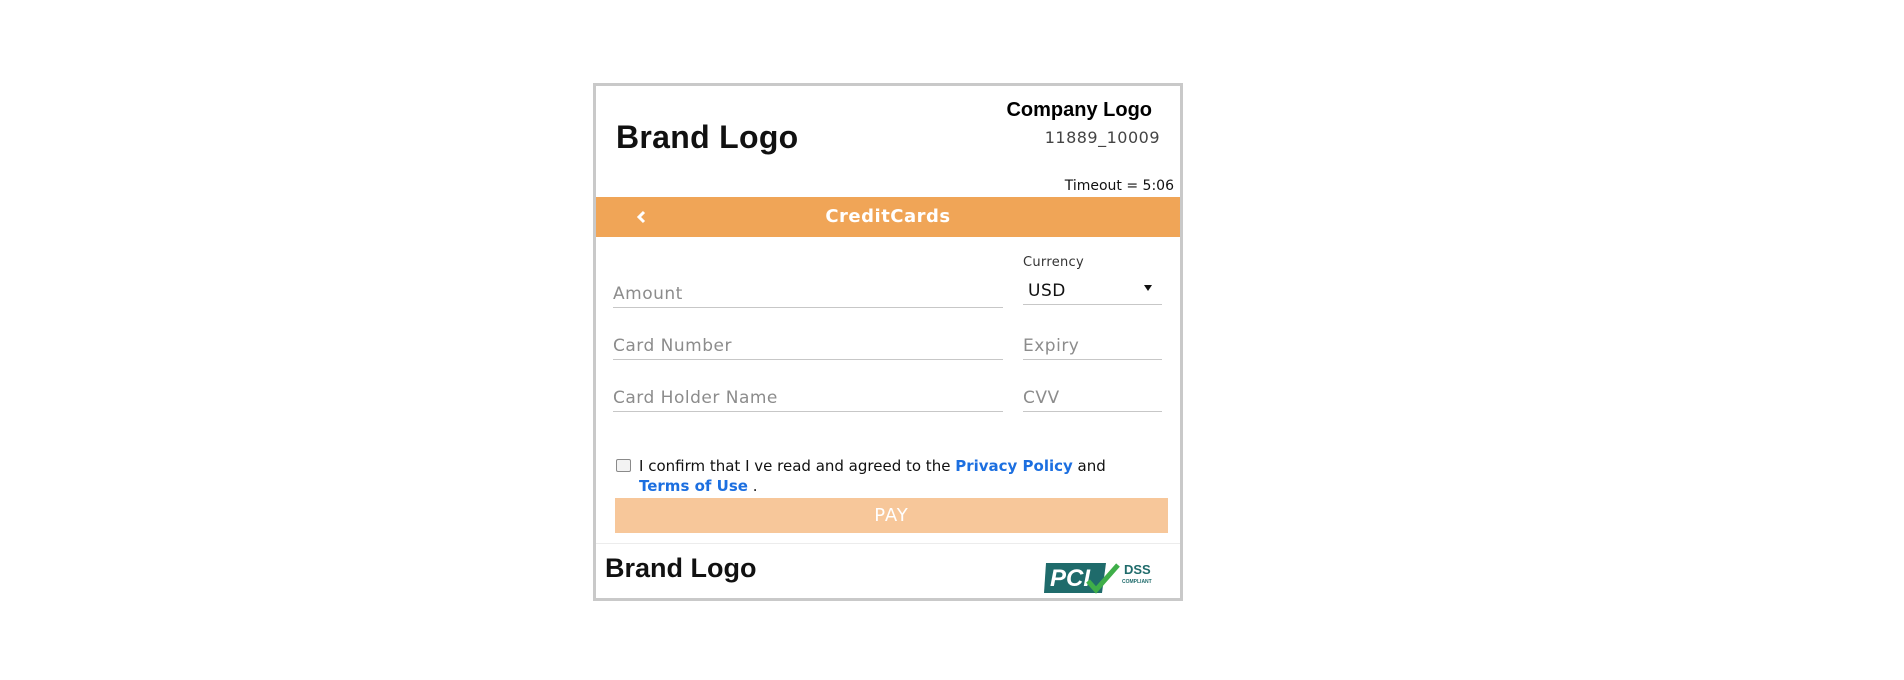 The image size is (1904, 680). Describe the element at coordinates (1092, 290) in the screenshot. I see `currency-select: USD` at that location.